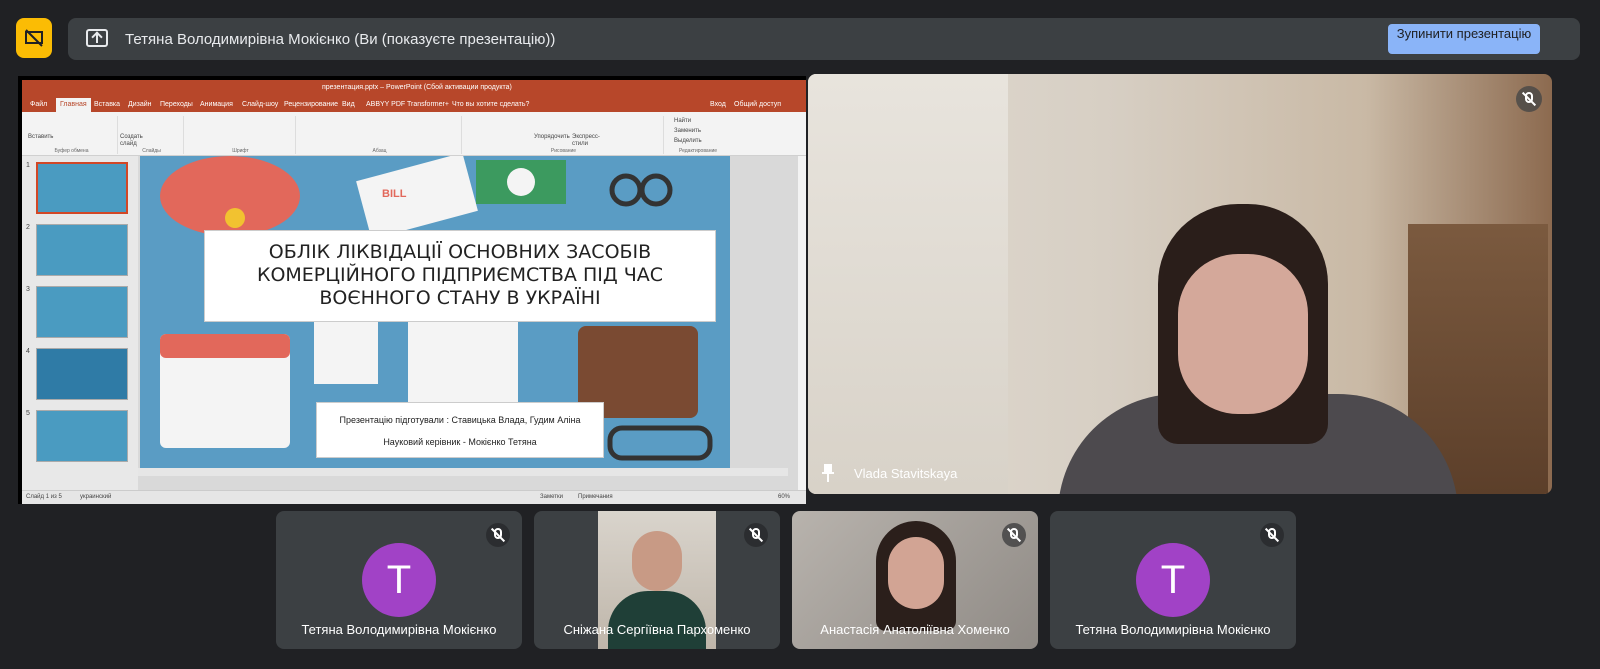 The image size is (1600, 669). Describe the element at coordinates (463, 472) in the screenshot. I see `horizontal-scrollbar` at that location.